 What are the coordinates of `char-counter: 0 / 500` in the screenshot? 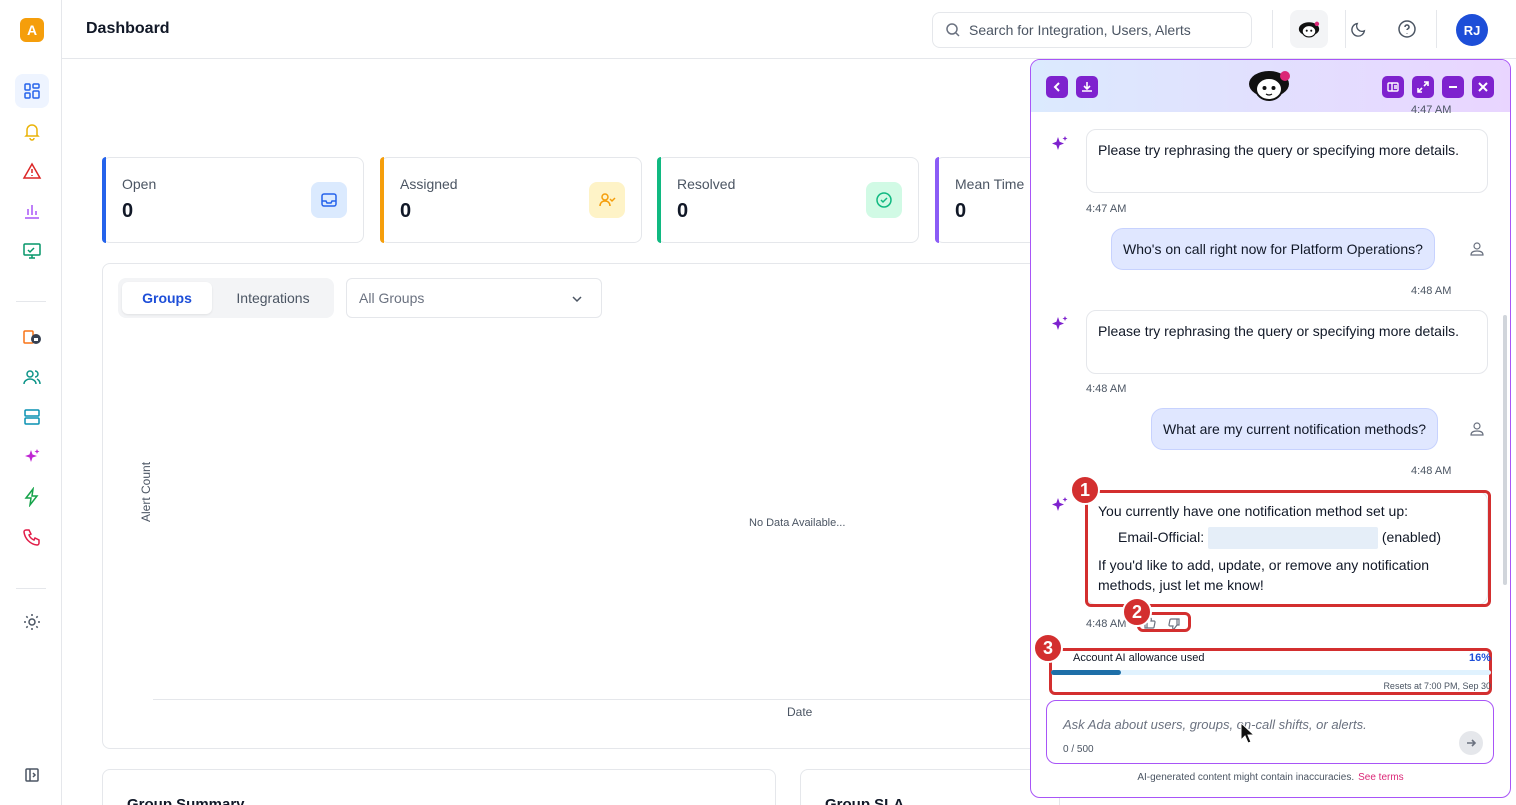 It's located at (1078, 749).